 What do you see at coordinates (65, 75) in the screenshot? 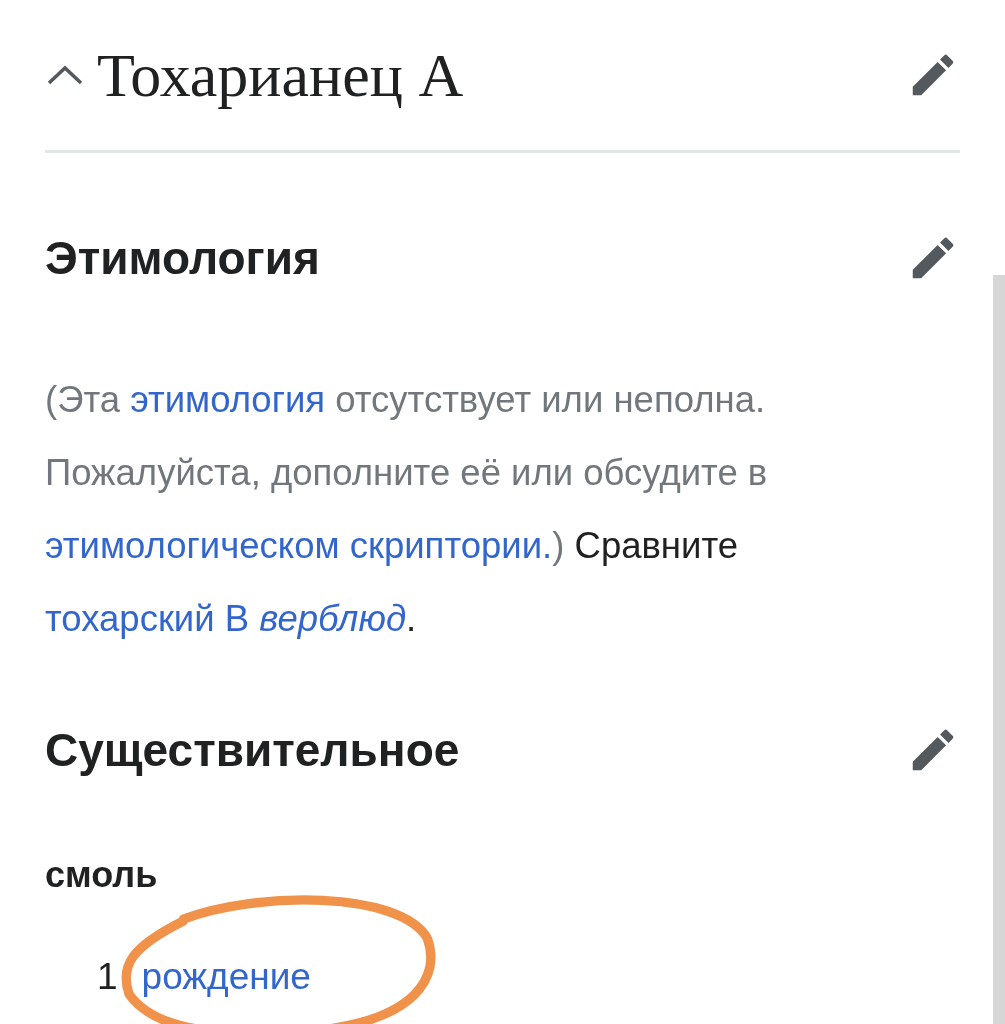
I see `collapse-icon` at bounding box center [65, 75].